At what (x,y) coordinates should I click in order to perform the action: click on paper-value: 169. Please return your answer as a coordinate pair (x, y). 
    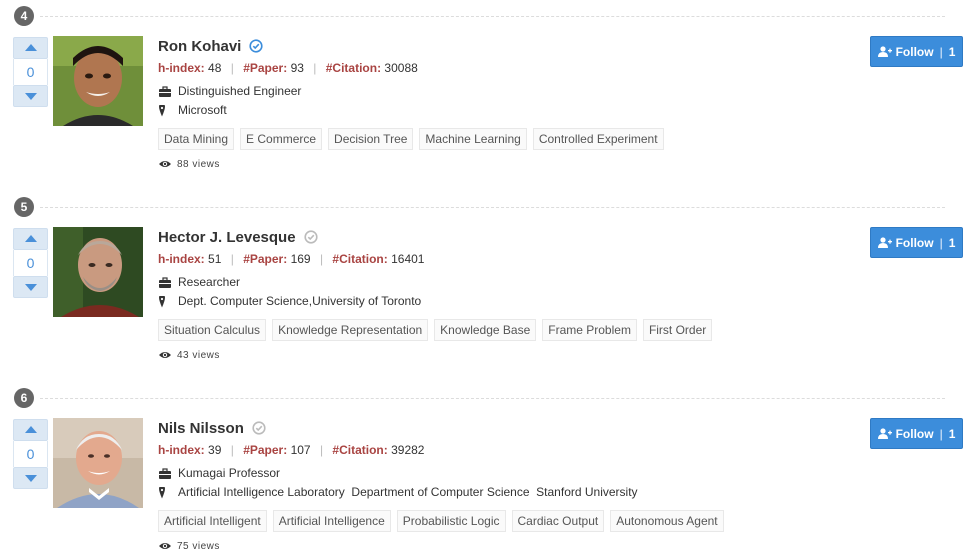
    Looking at the image, I should click on (300, 259).